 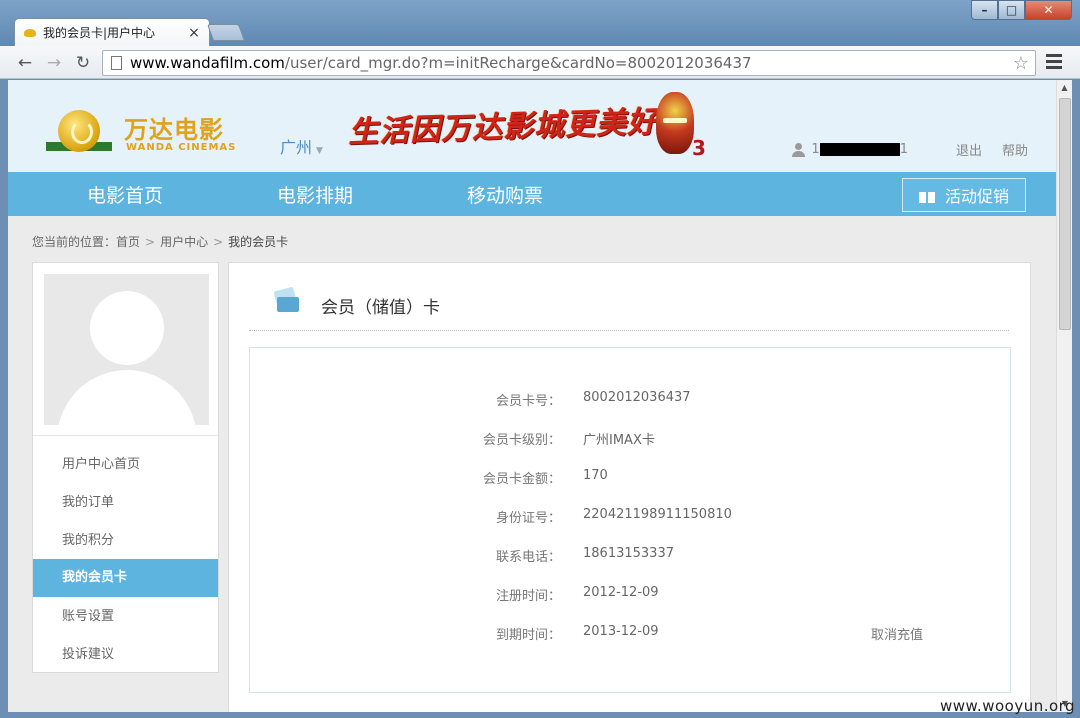 I want to click on maximize-button: □, so click(x=1011, y=10).